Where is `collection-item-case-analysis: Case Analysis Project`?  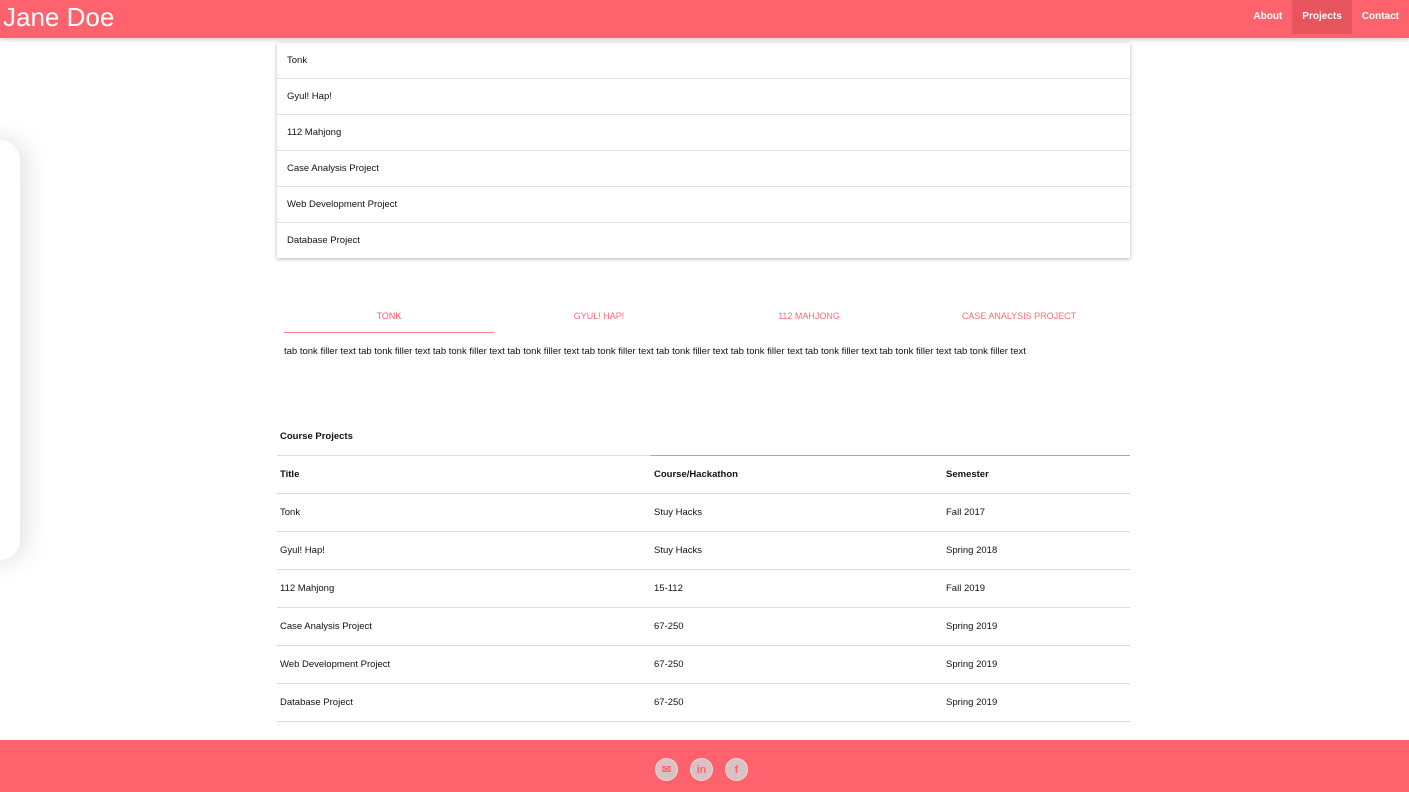
collection-item-case-analysis: Case Analysis Project is located at coordinates (703, 169).